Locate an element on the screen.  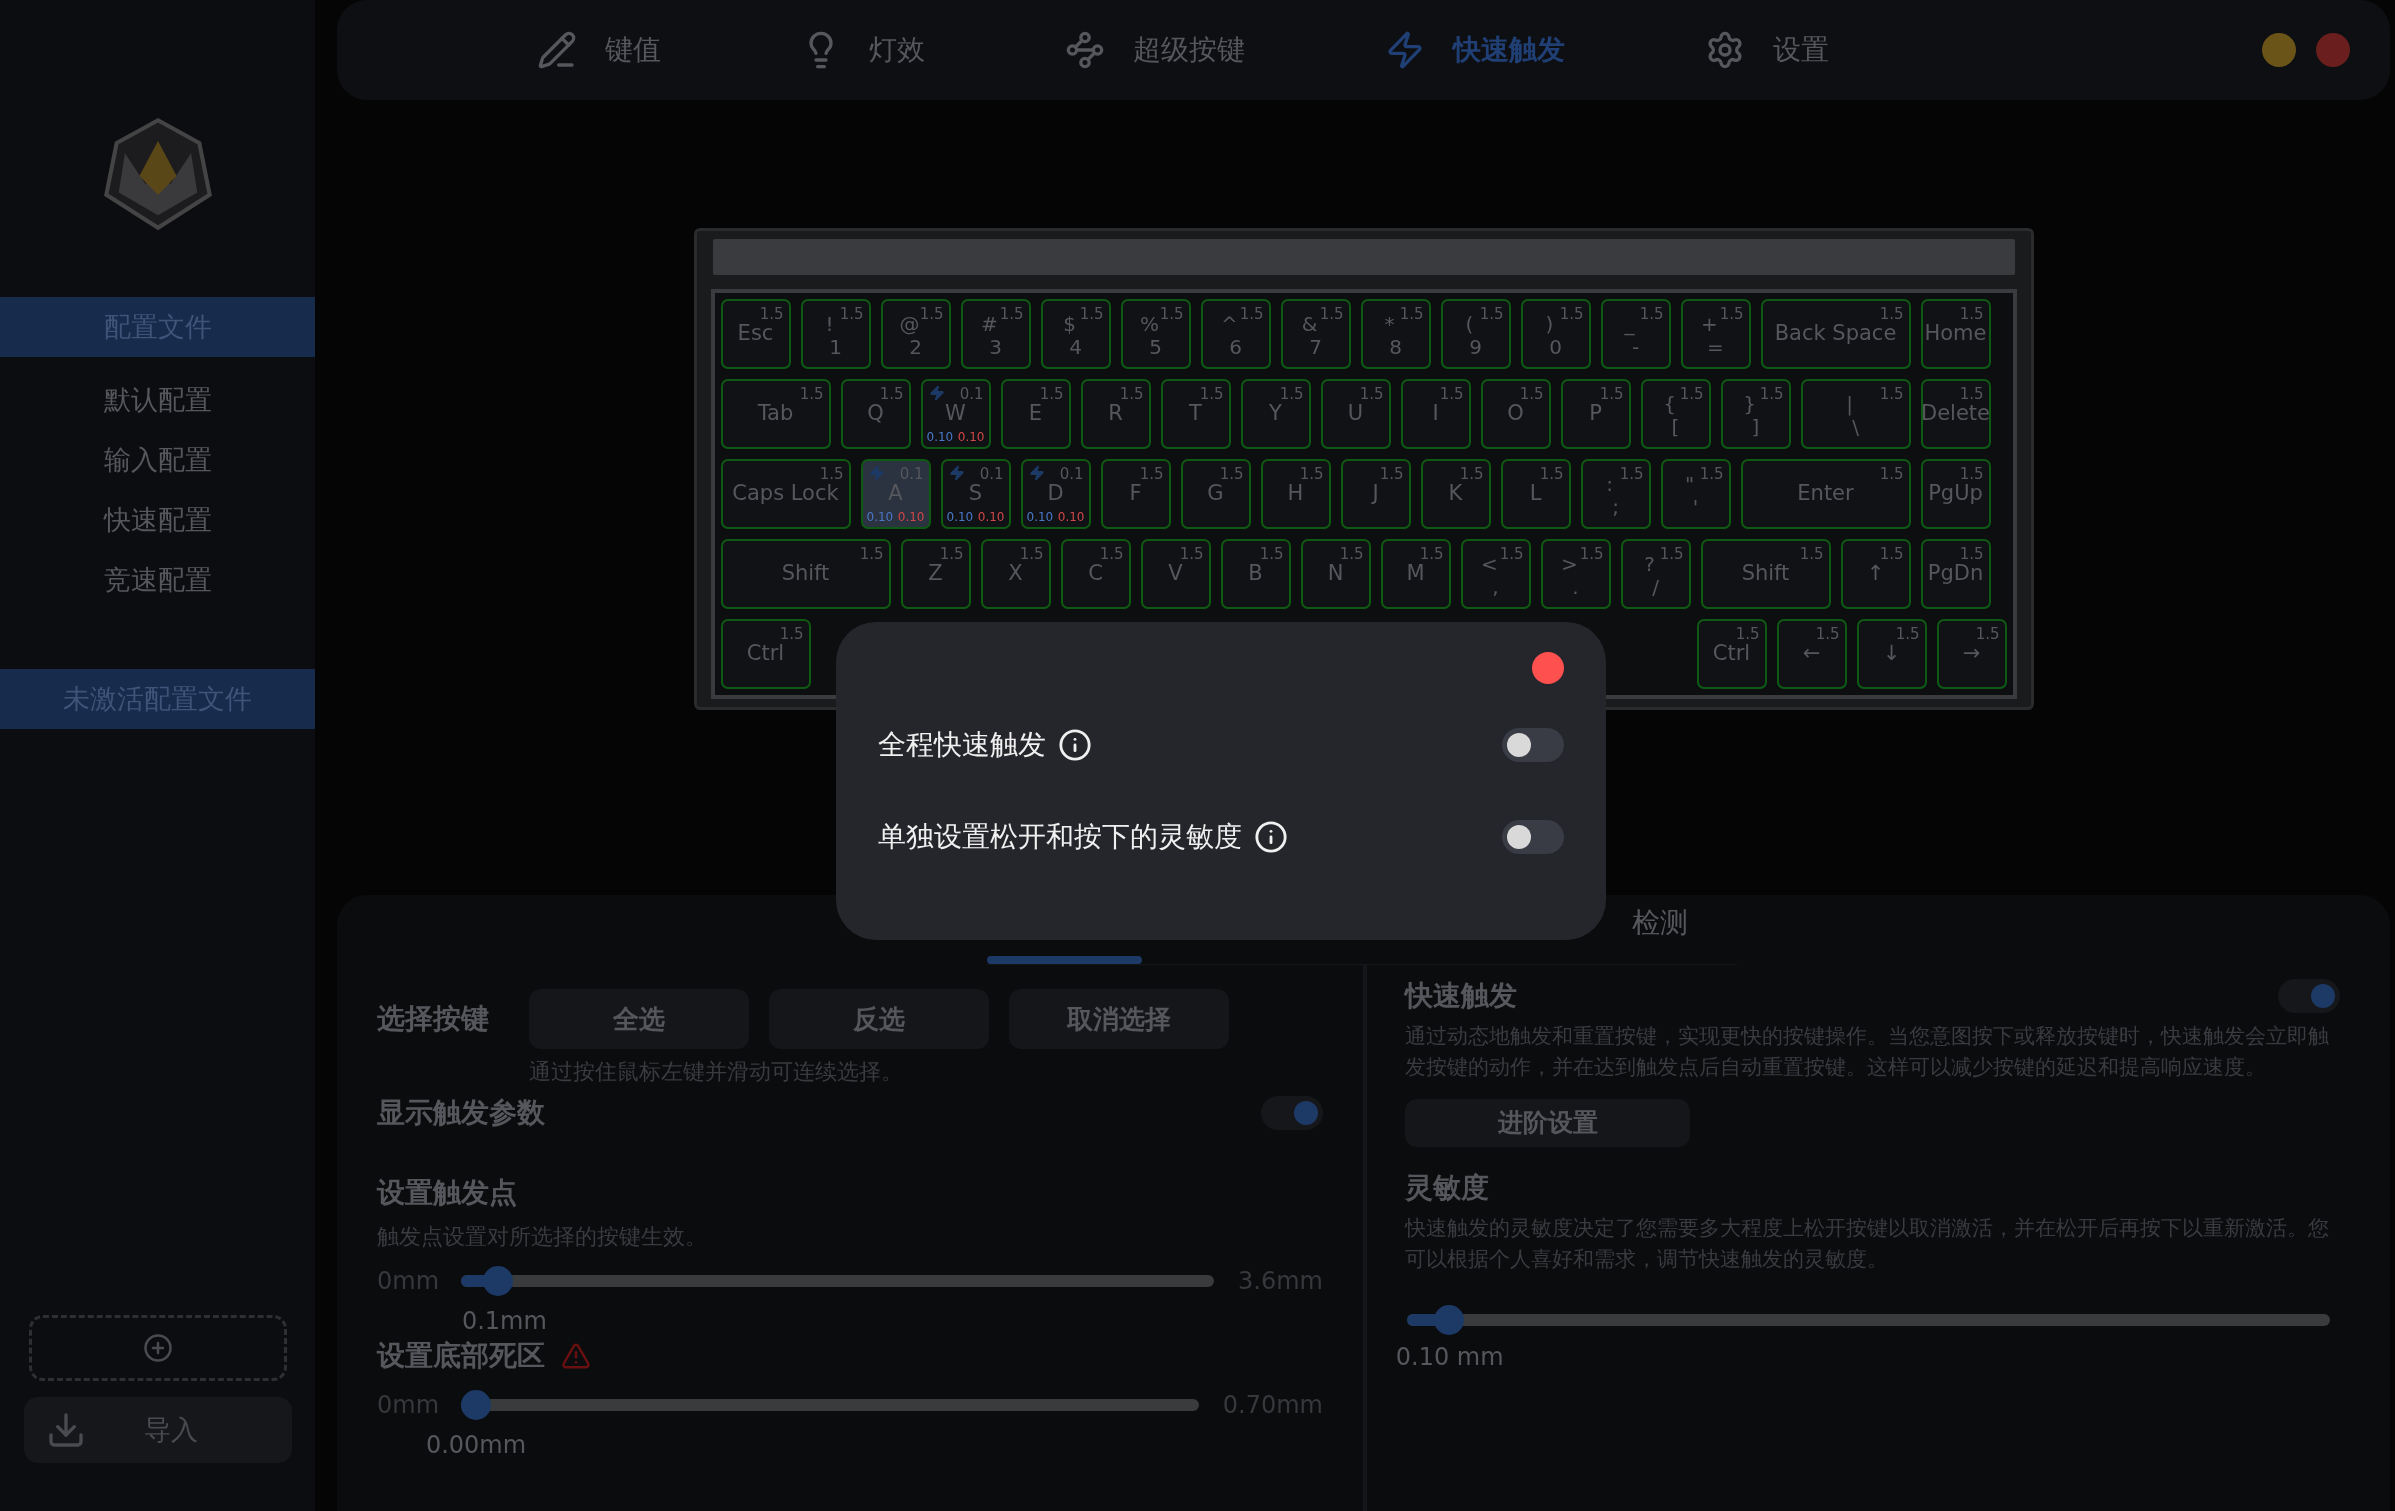
panel-tab: 检测 is located at coordinates (1659, 923).